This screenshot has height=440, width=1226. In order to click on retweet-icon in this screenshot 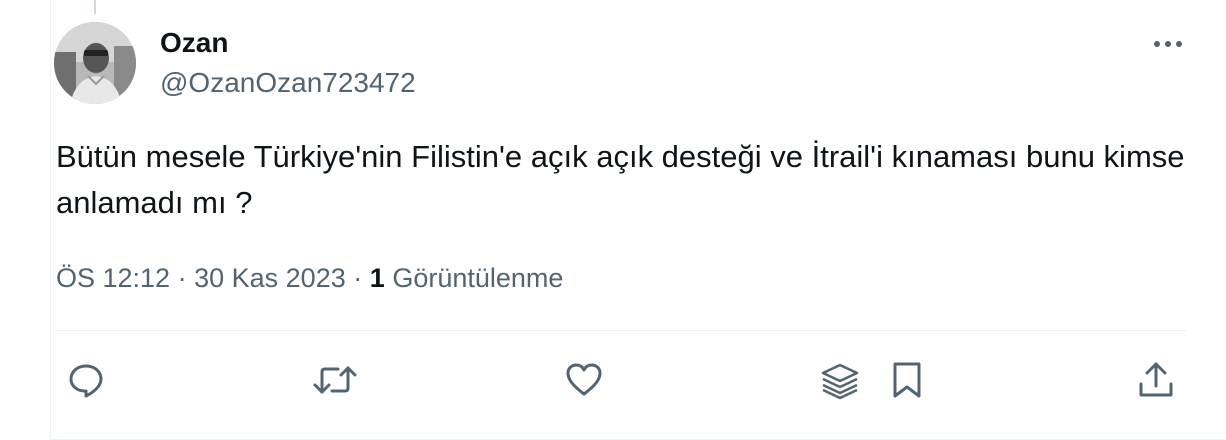, I will do `click(335, 380)`.